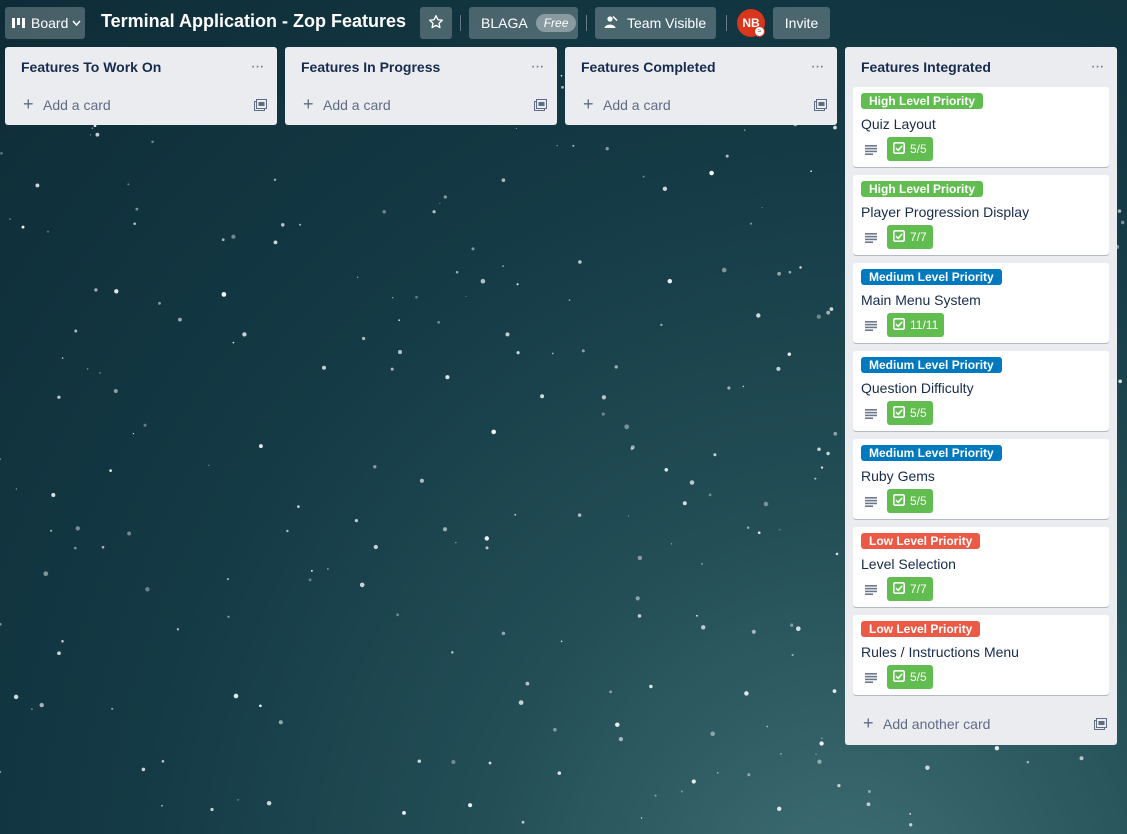 This screenshot has width=1127, height=834. What do you see at coordinates (726, 23) in the screenshot?
I see `header-divider` at bounding box center [726, 23].